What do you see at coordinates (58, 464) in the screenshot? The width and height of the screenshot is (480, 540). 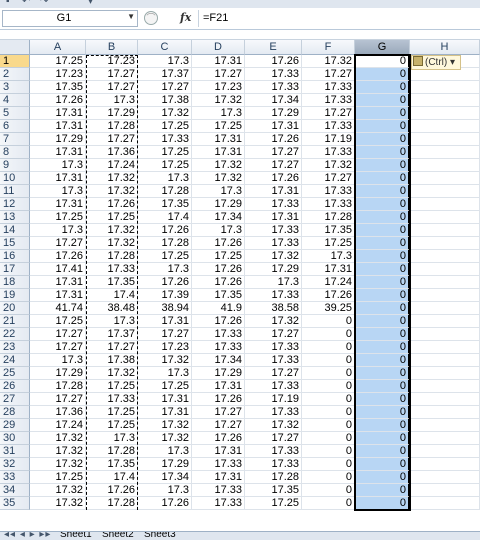 I see `cell-a32: 17.32` at bounding box center [58, 464].